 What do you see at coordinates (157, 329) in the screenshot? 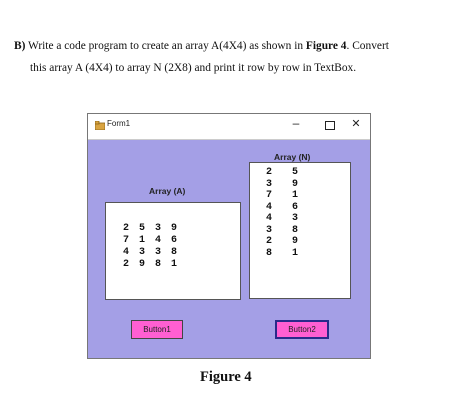
I see `button1: Button1` at bounding box center [157, 329].